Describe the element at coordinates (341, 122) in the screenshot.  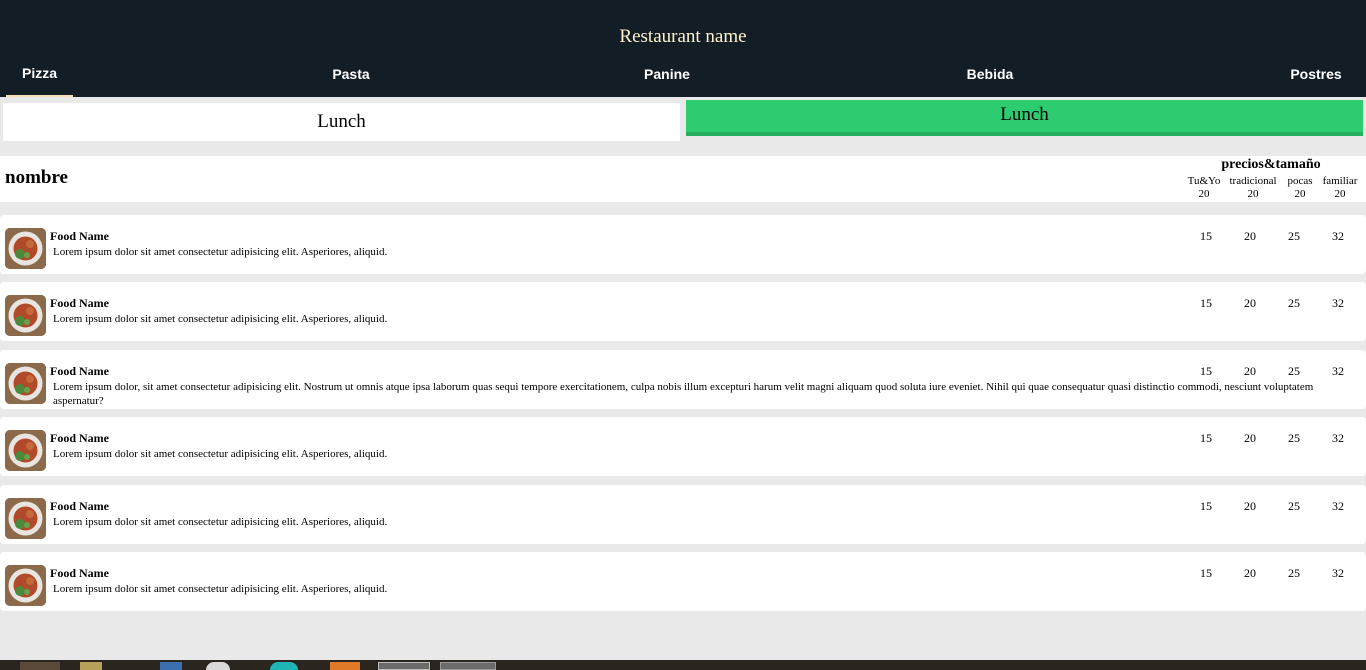
I see `lunch-button-left: Lunch` at that location.